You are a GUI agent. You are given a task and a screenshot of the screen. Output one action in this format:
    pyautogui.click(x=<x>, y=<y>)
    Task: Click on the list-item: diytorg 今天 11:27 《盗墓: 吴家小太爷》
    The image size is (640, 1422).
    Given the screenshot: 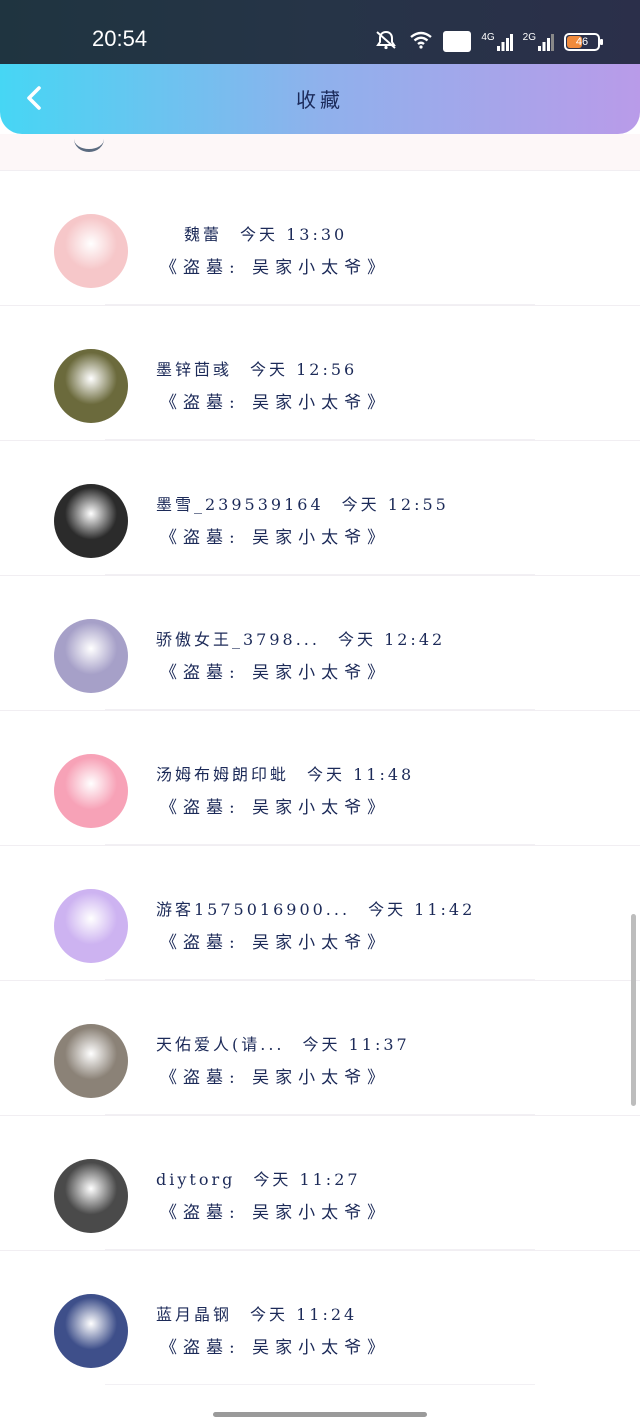 What is the action you would take?
    pyautogui.click(x=320, y=1182)
    